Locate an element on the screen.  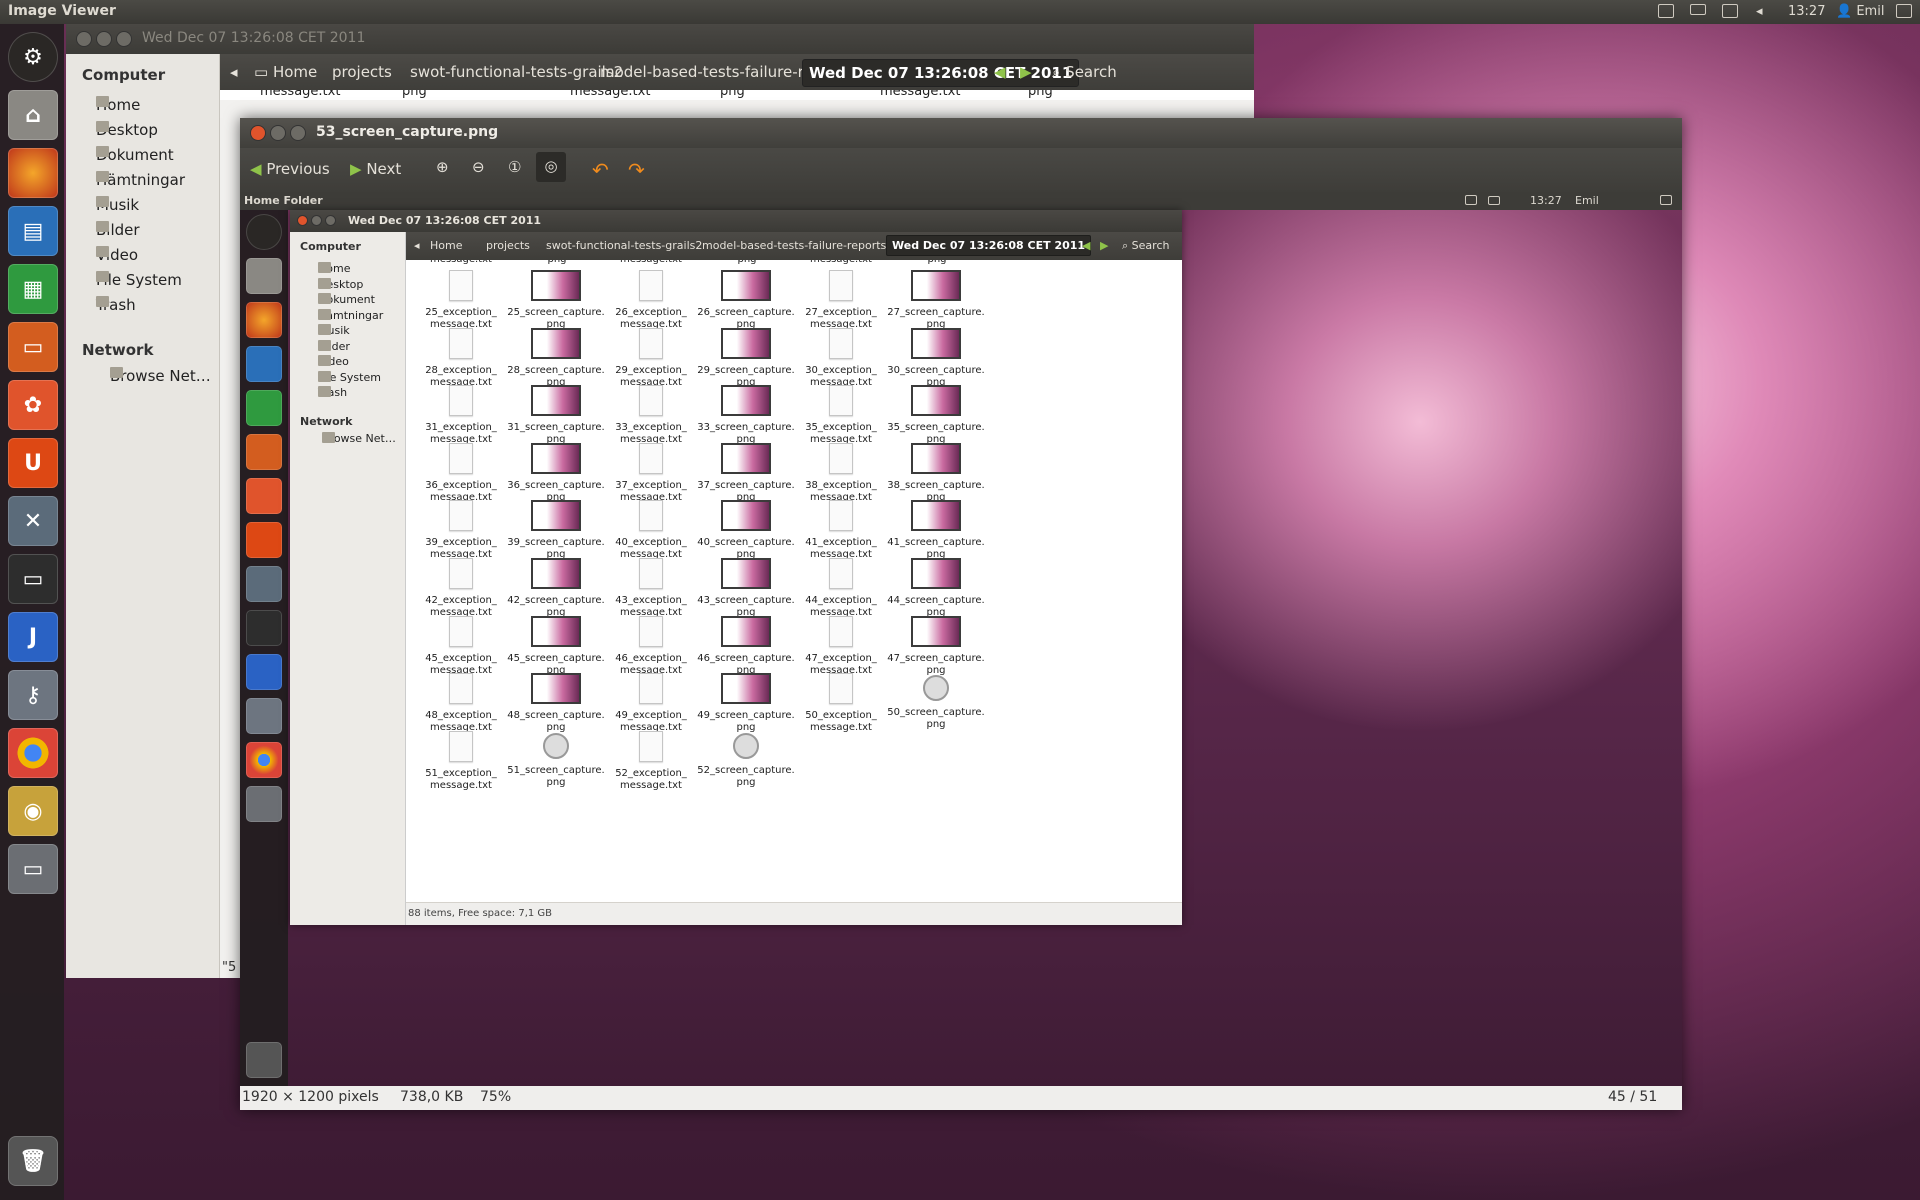
user-menu: 👤 Emil is located at coordinates (1860, 11).